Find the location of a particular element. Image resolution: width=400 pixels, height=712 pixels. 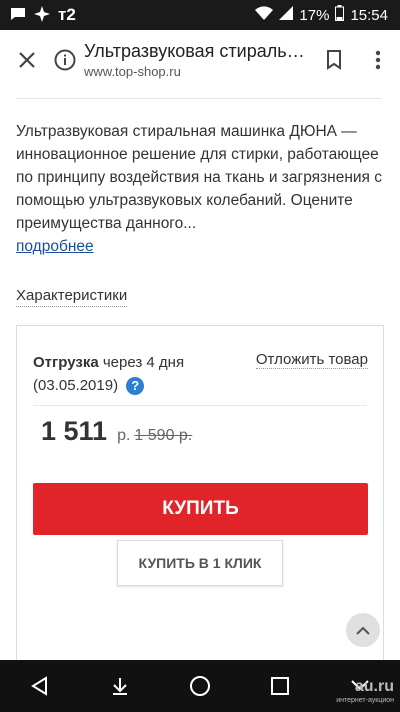

clock: 15:54 is located at coordinates (369, 15).